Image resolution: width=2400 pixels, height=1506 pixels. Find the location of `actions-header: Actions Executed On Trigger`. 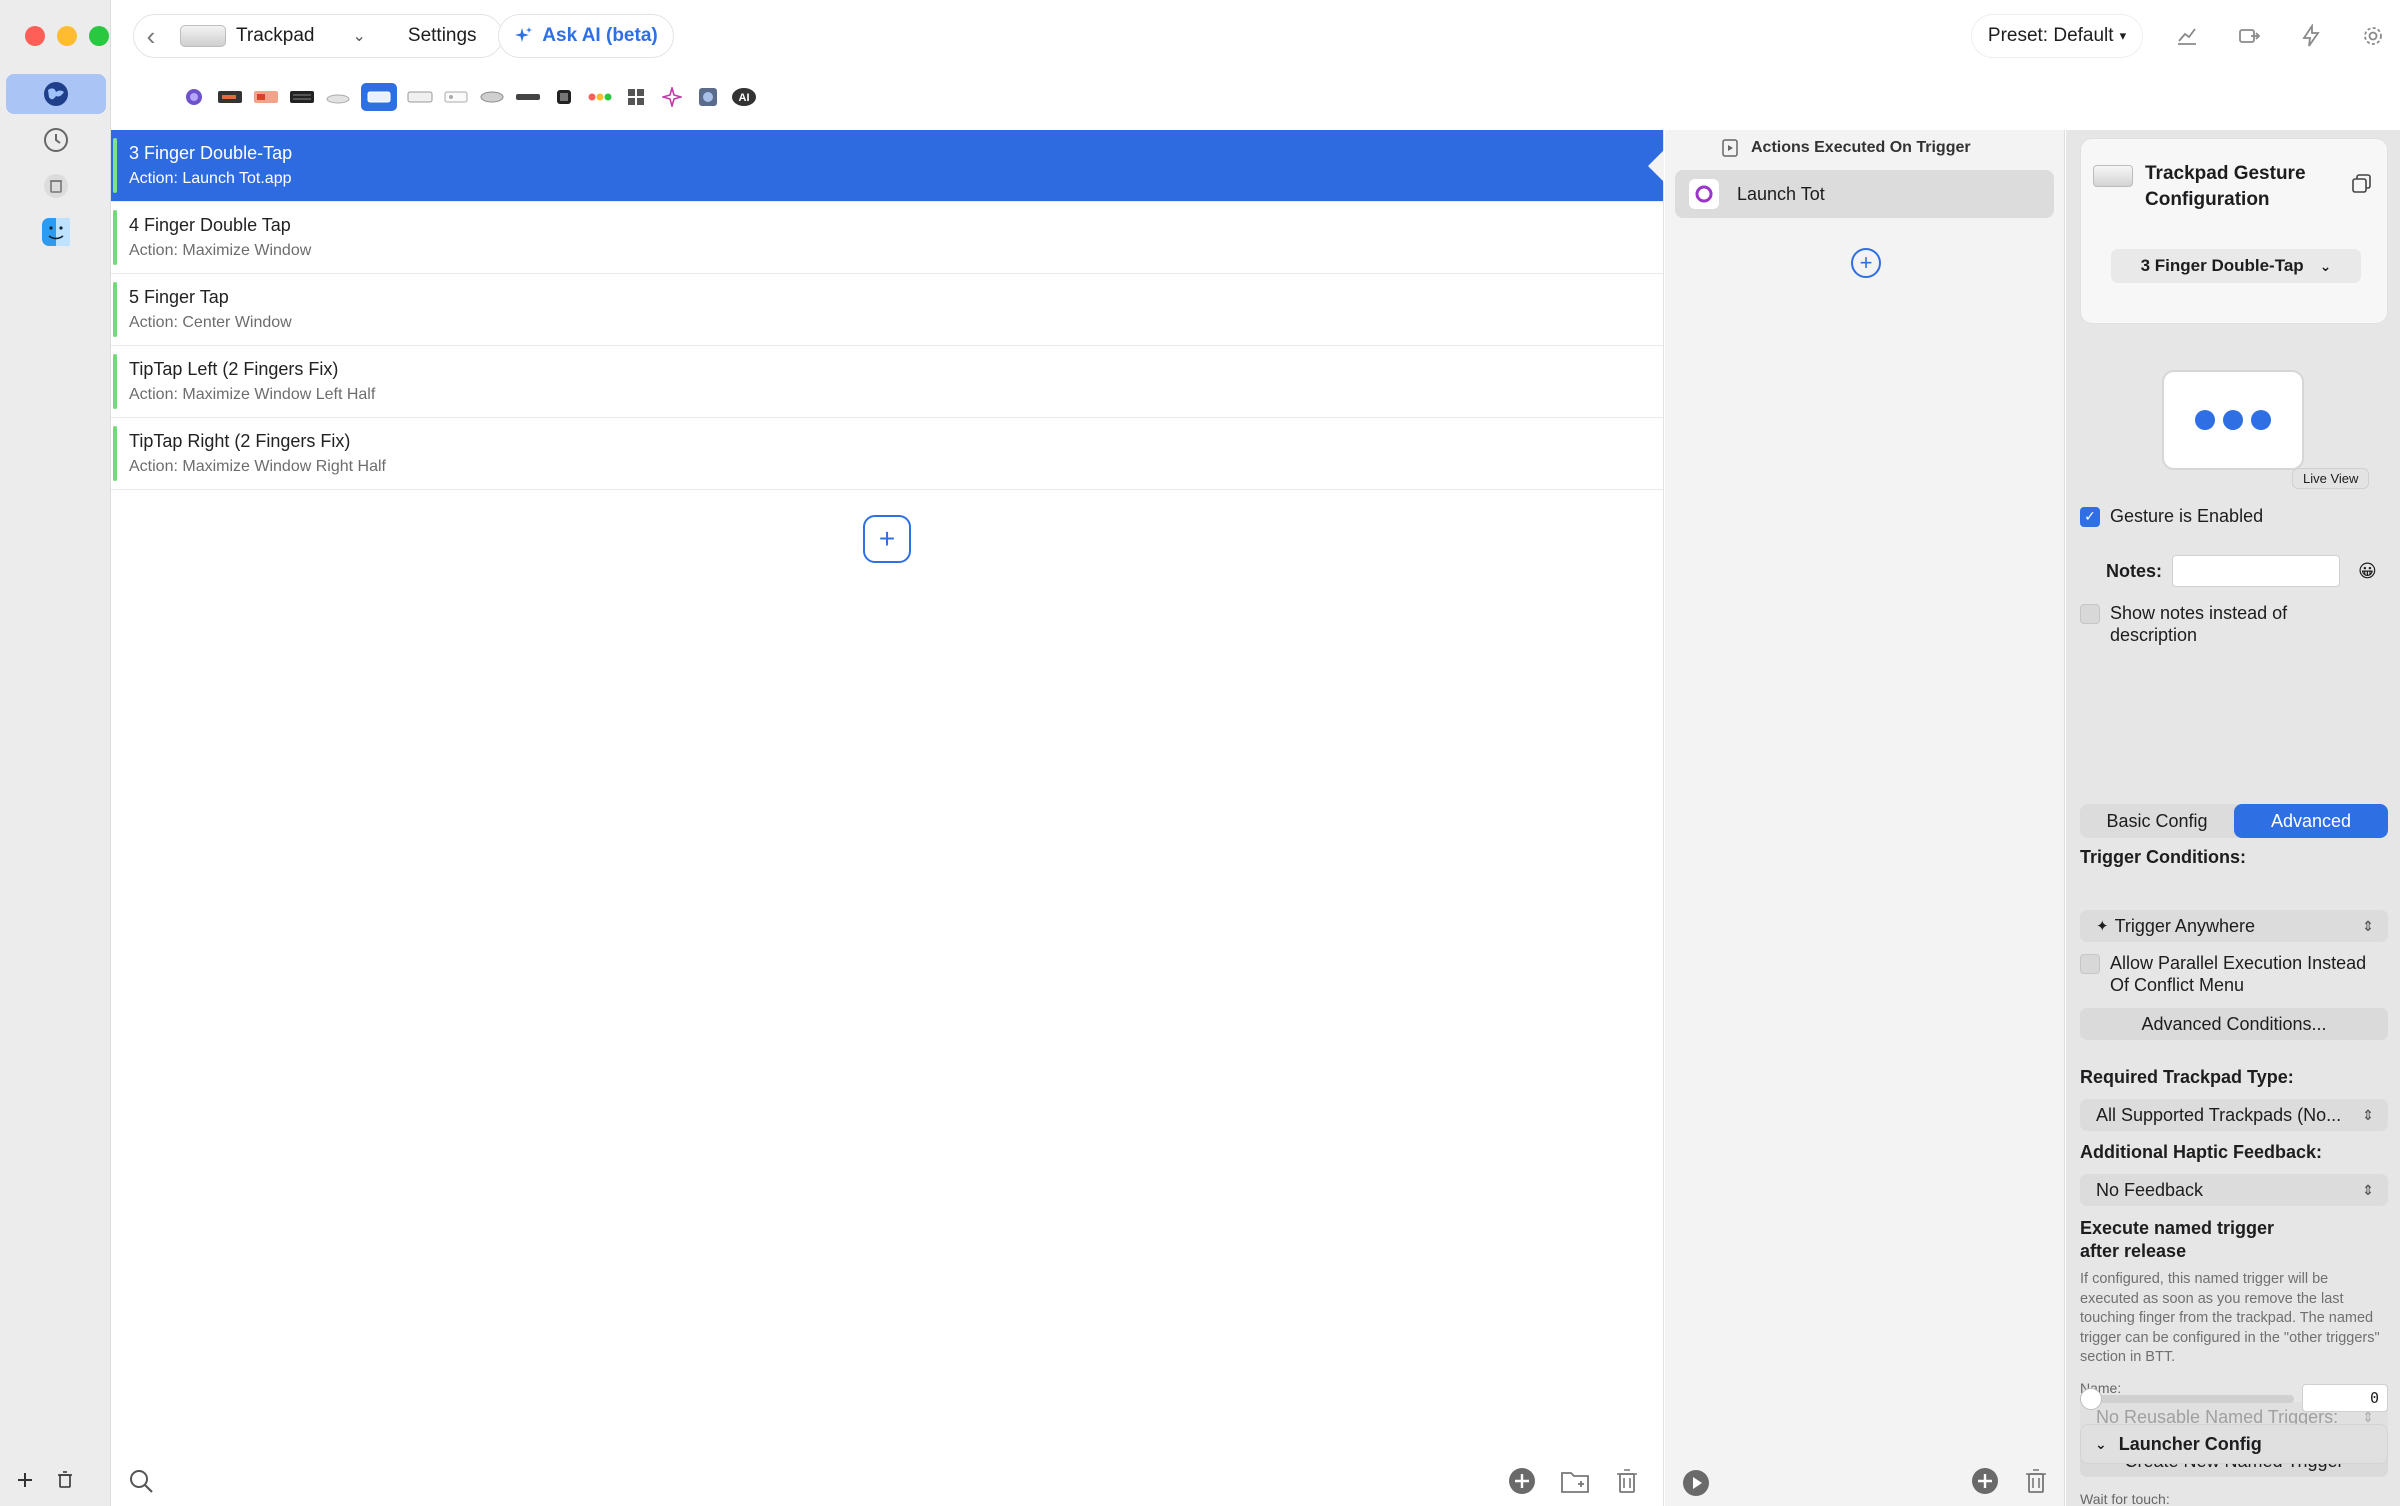

actions-header: Actions Executed On Trigger is located at coordinates (1864, 148).